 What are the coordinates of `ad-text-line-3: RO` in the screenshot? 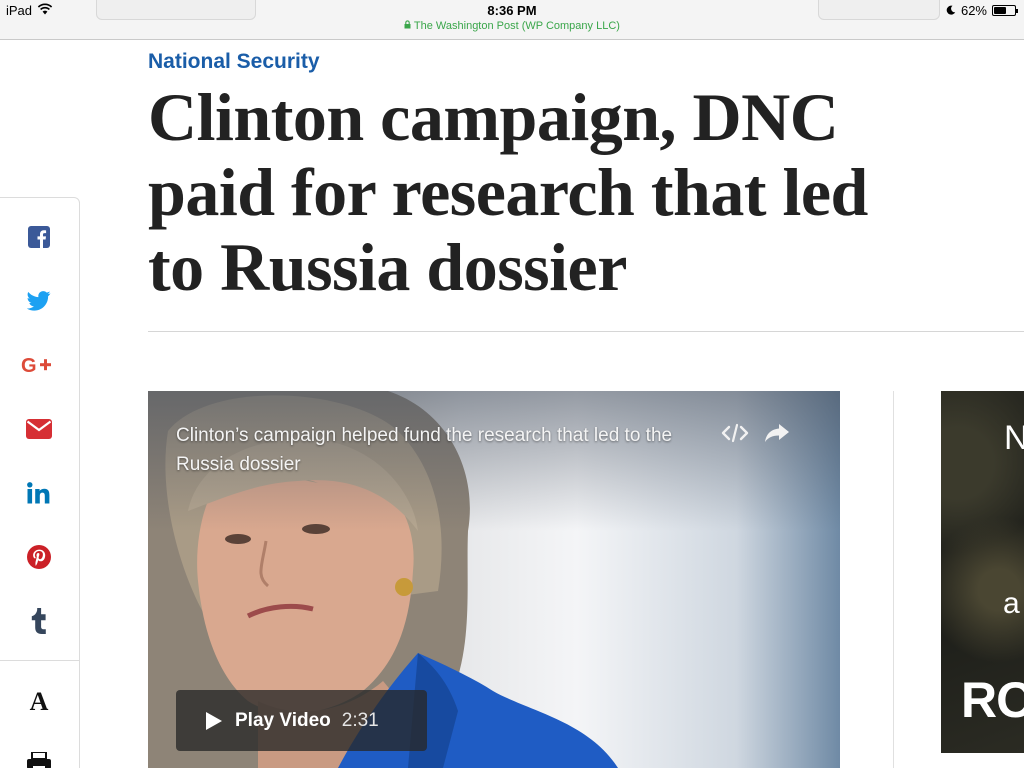 It's located at (992, 700).